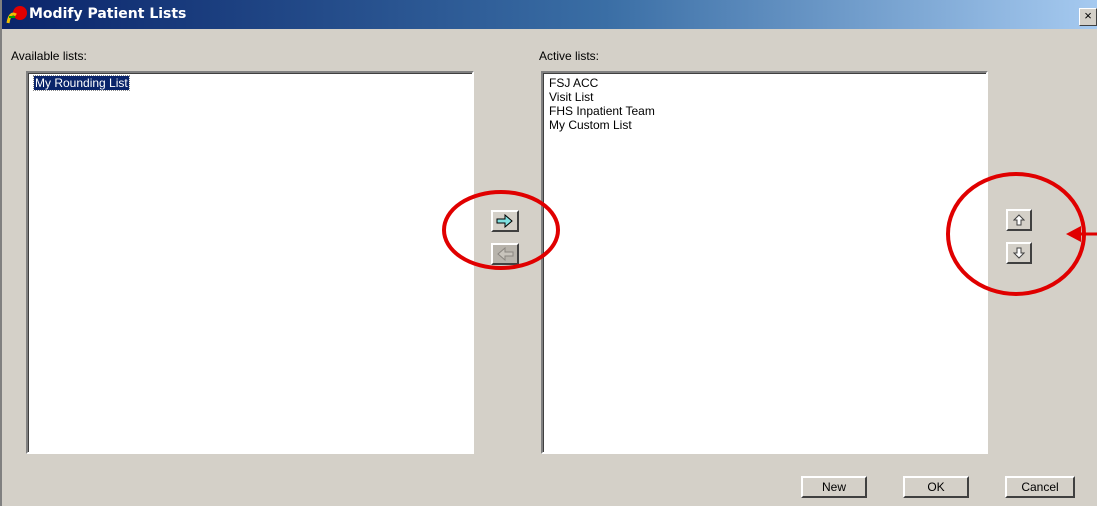 This screenshot has width=1097, height=506. Describe the element at coordinates (574, 83) in the screenshot. I see `list-item-label: FSJ ACC` at that location.